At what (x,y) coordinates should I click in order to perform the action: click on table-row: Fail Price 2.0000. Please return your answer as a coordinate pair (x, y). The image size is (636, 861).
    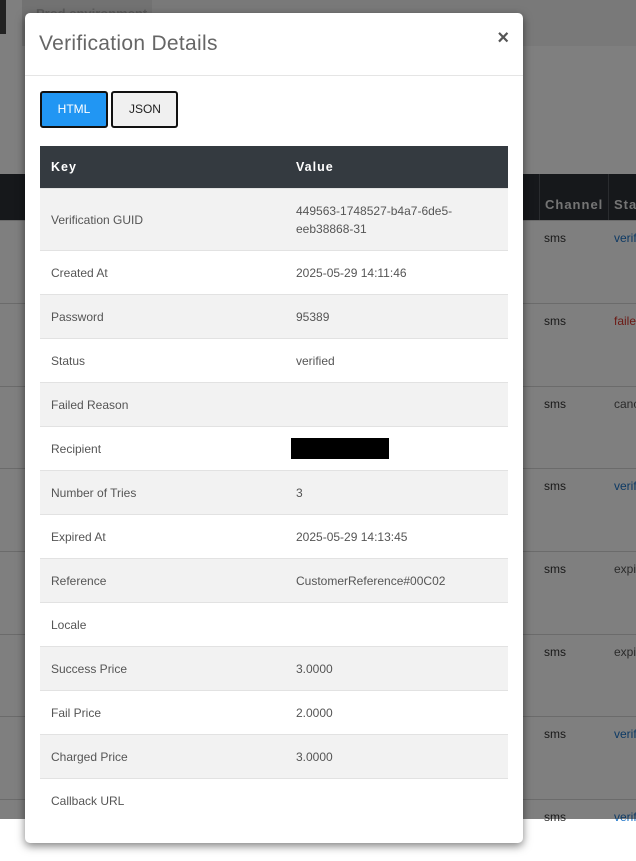
    Looking at the image, I should click on (274, 712).